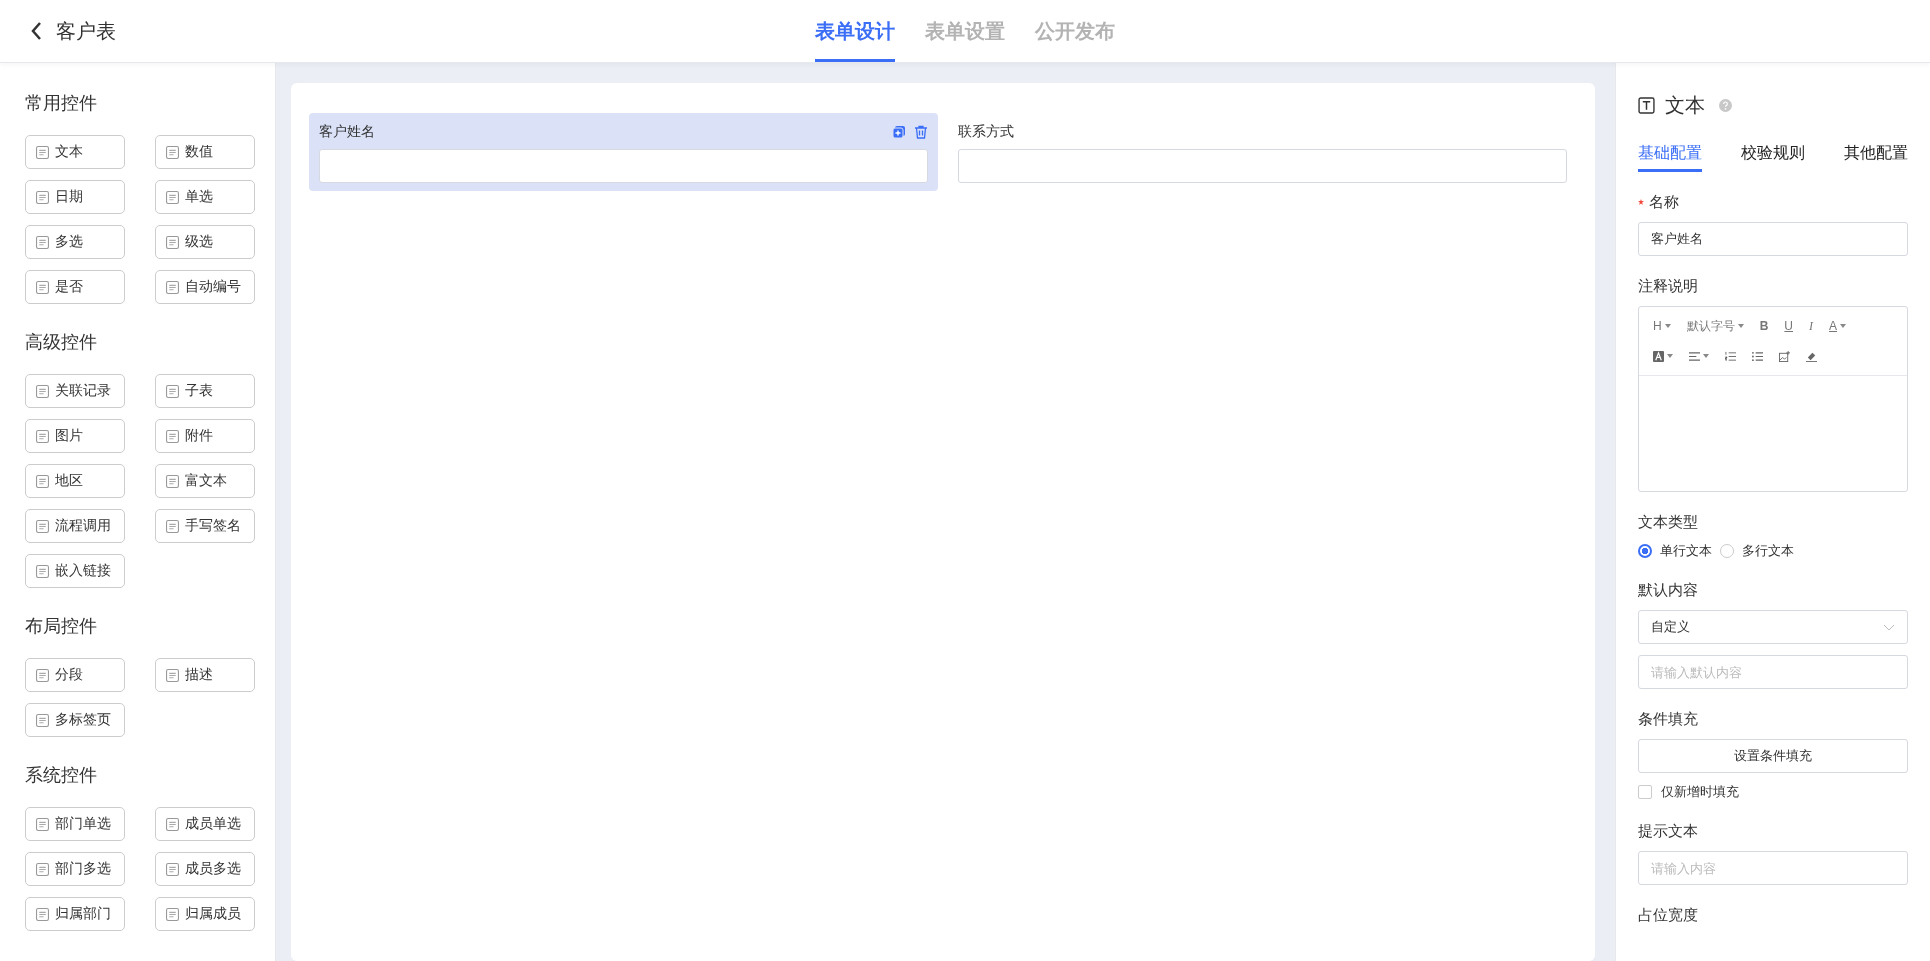 The width and height of the screenshot is (1930, 961). I want to click on hint-input: 请输入内容, so click(1773, 868).